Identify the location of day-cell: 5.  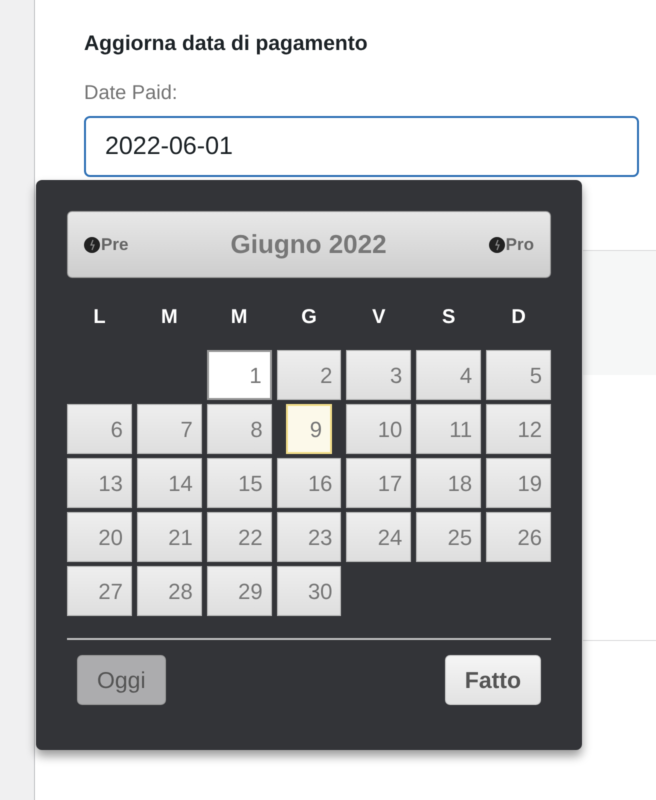
(518, 375).